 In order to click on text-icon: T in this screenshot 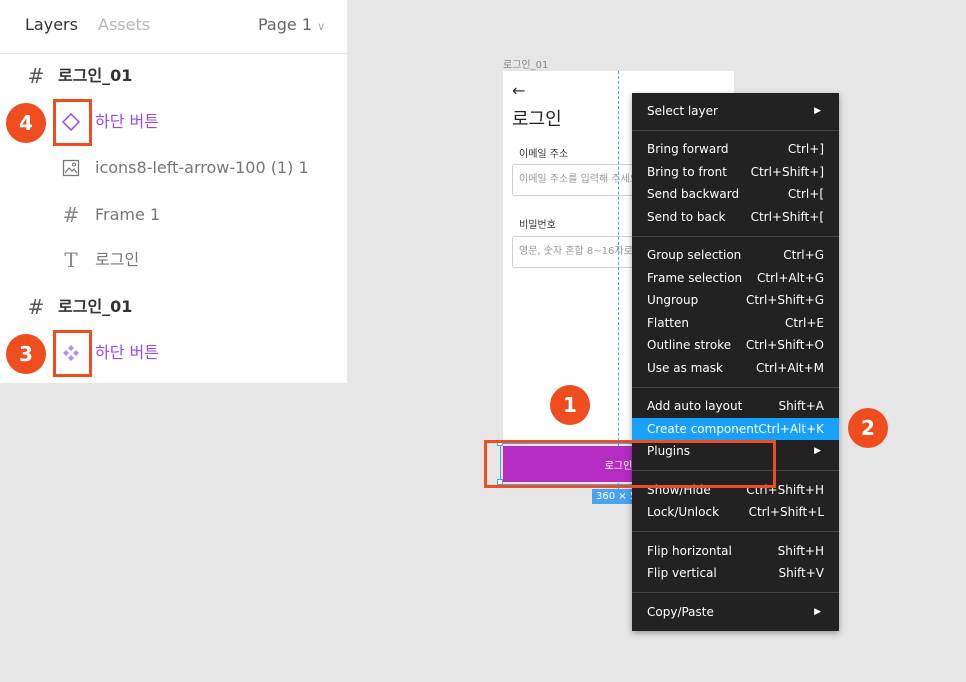, I will do `click(71, 260)`.